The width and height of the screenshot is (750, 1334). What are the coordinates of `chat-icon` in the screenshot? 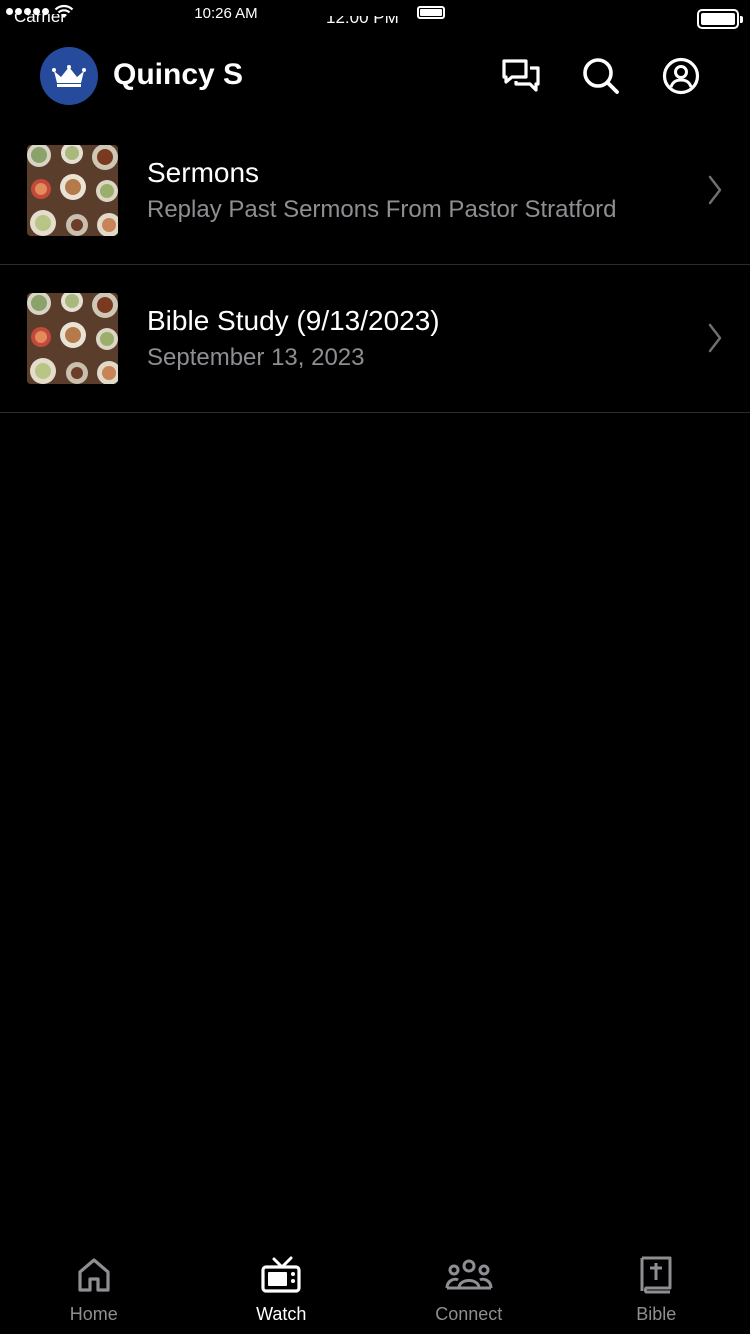 It's located at (521, 75).